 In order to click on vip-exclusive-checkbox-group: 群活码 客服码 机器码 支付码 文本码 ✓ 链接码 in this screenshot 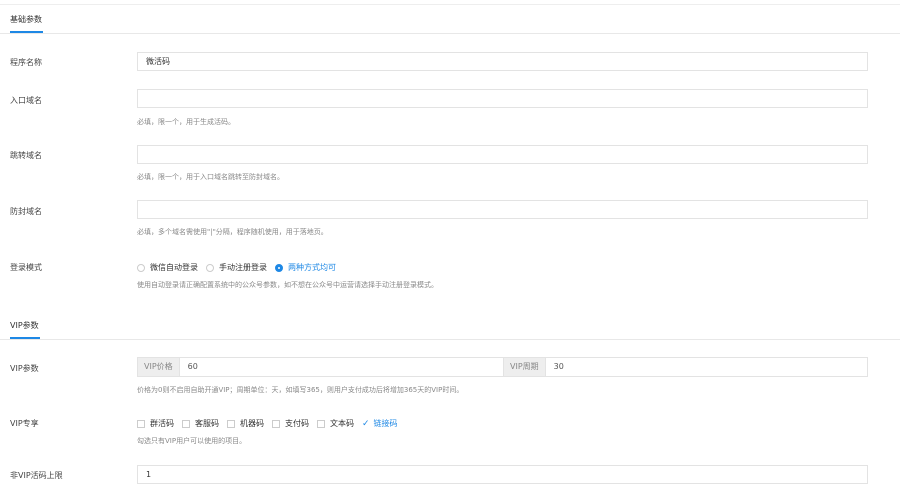, I will do `click(271, 423)`.